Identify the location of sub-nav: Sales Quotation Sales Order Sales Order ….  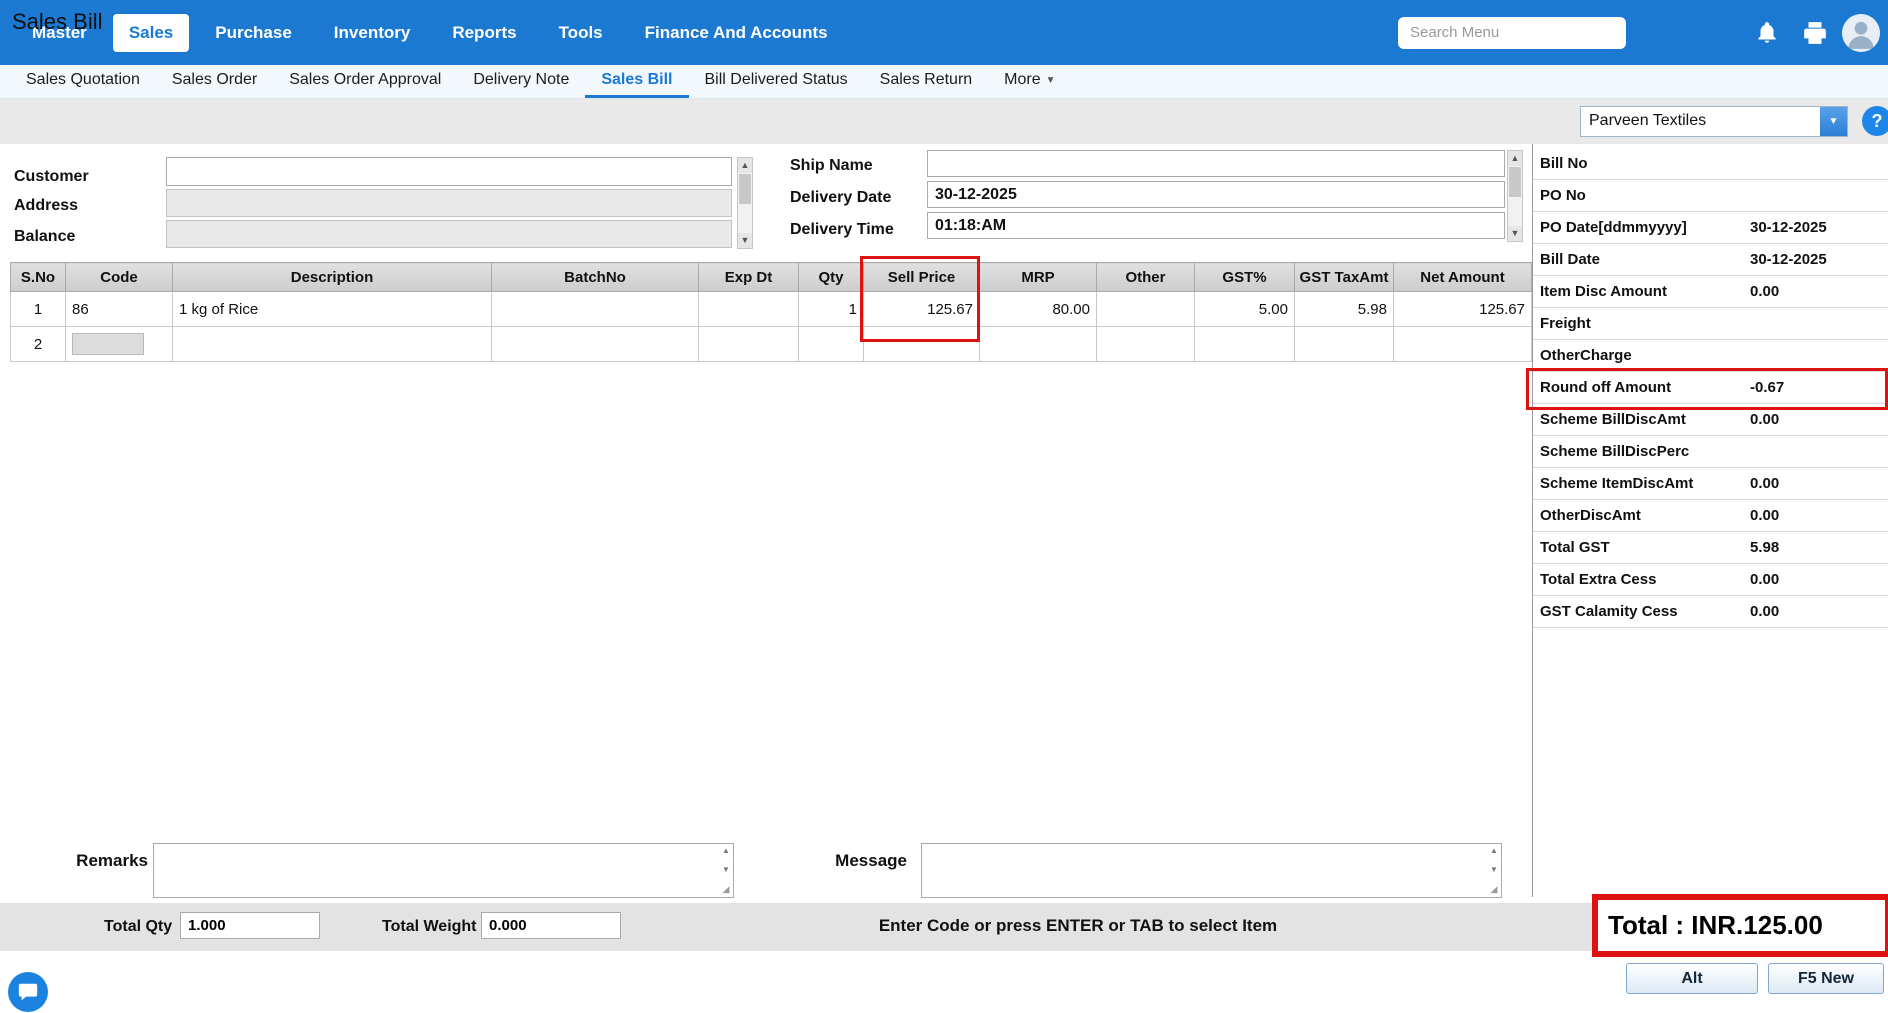
(944, 82).